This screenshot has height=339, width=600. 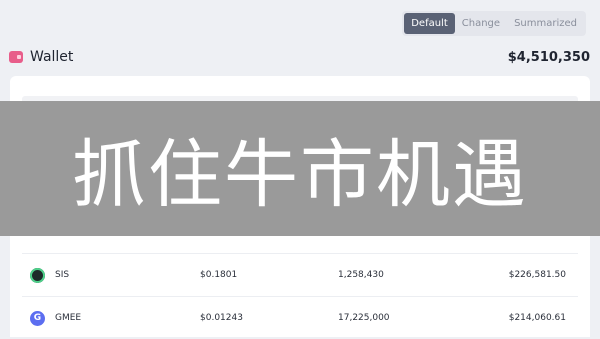 What do you see at coordinates (16, 57) in the screenshot?
I see `wallet-icon` at bounding box center [16, 57].